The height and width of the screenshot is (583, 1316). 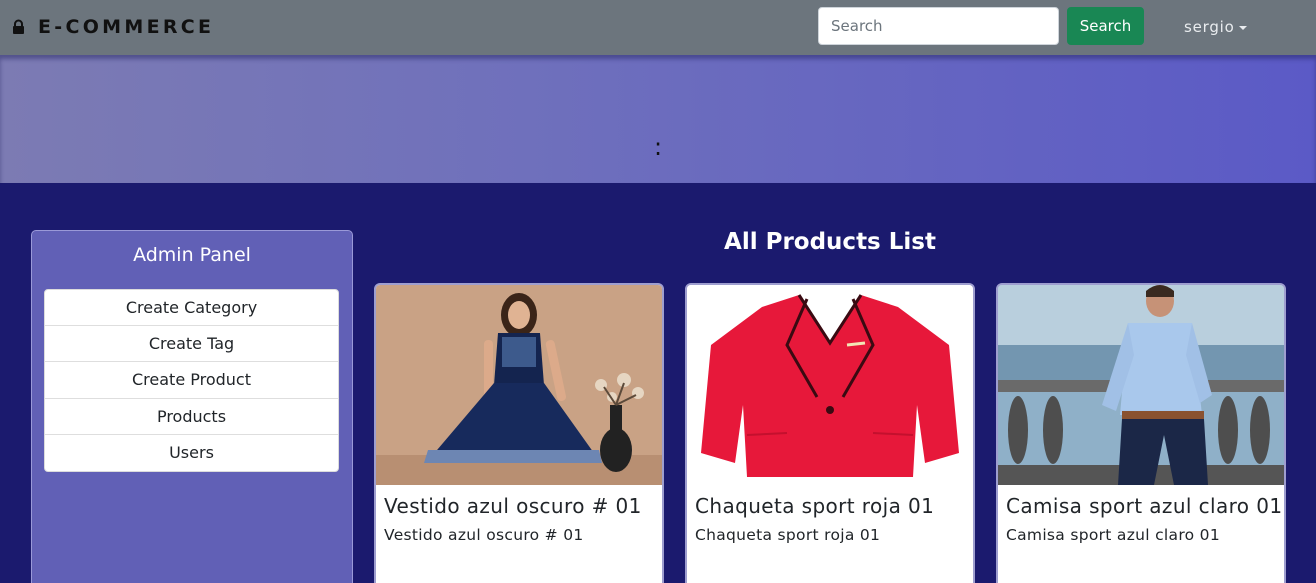 I want to click on product-title: Chaqueta sport roja 01, so click(x=814, y=506).